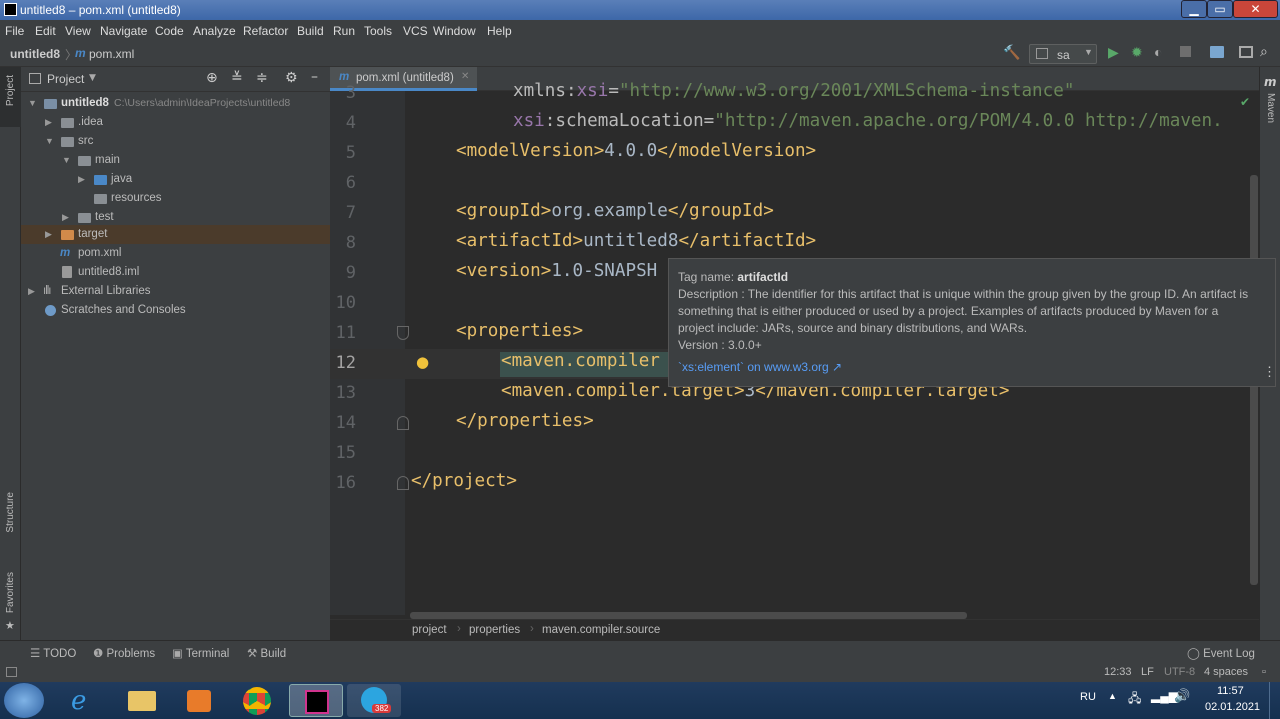 Image resolution: width=1280 pixels, height=719 pixels. I want to click on menu-tools: Tools, so click(378, 31).